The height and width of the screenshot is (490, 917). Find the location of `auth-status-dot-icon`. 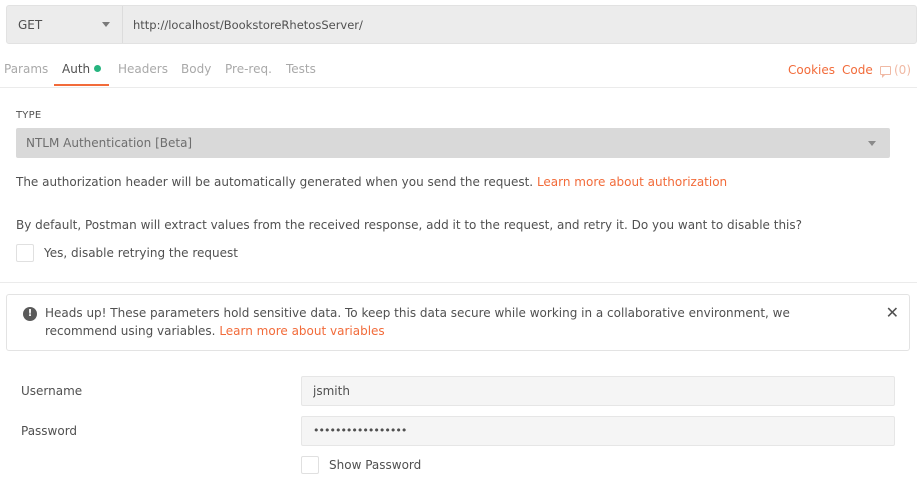

auth-status-dot-icon is located at coordinates (98, 68).